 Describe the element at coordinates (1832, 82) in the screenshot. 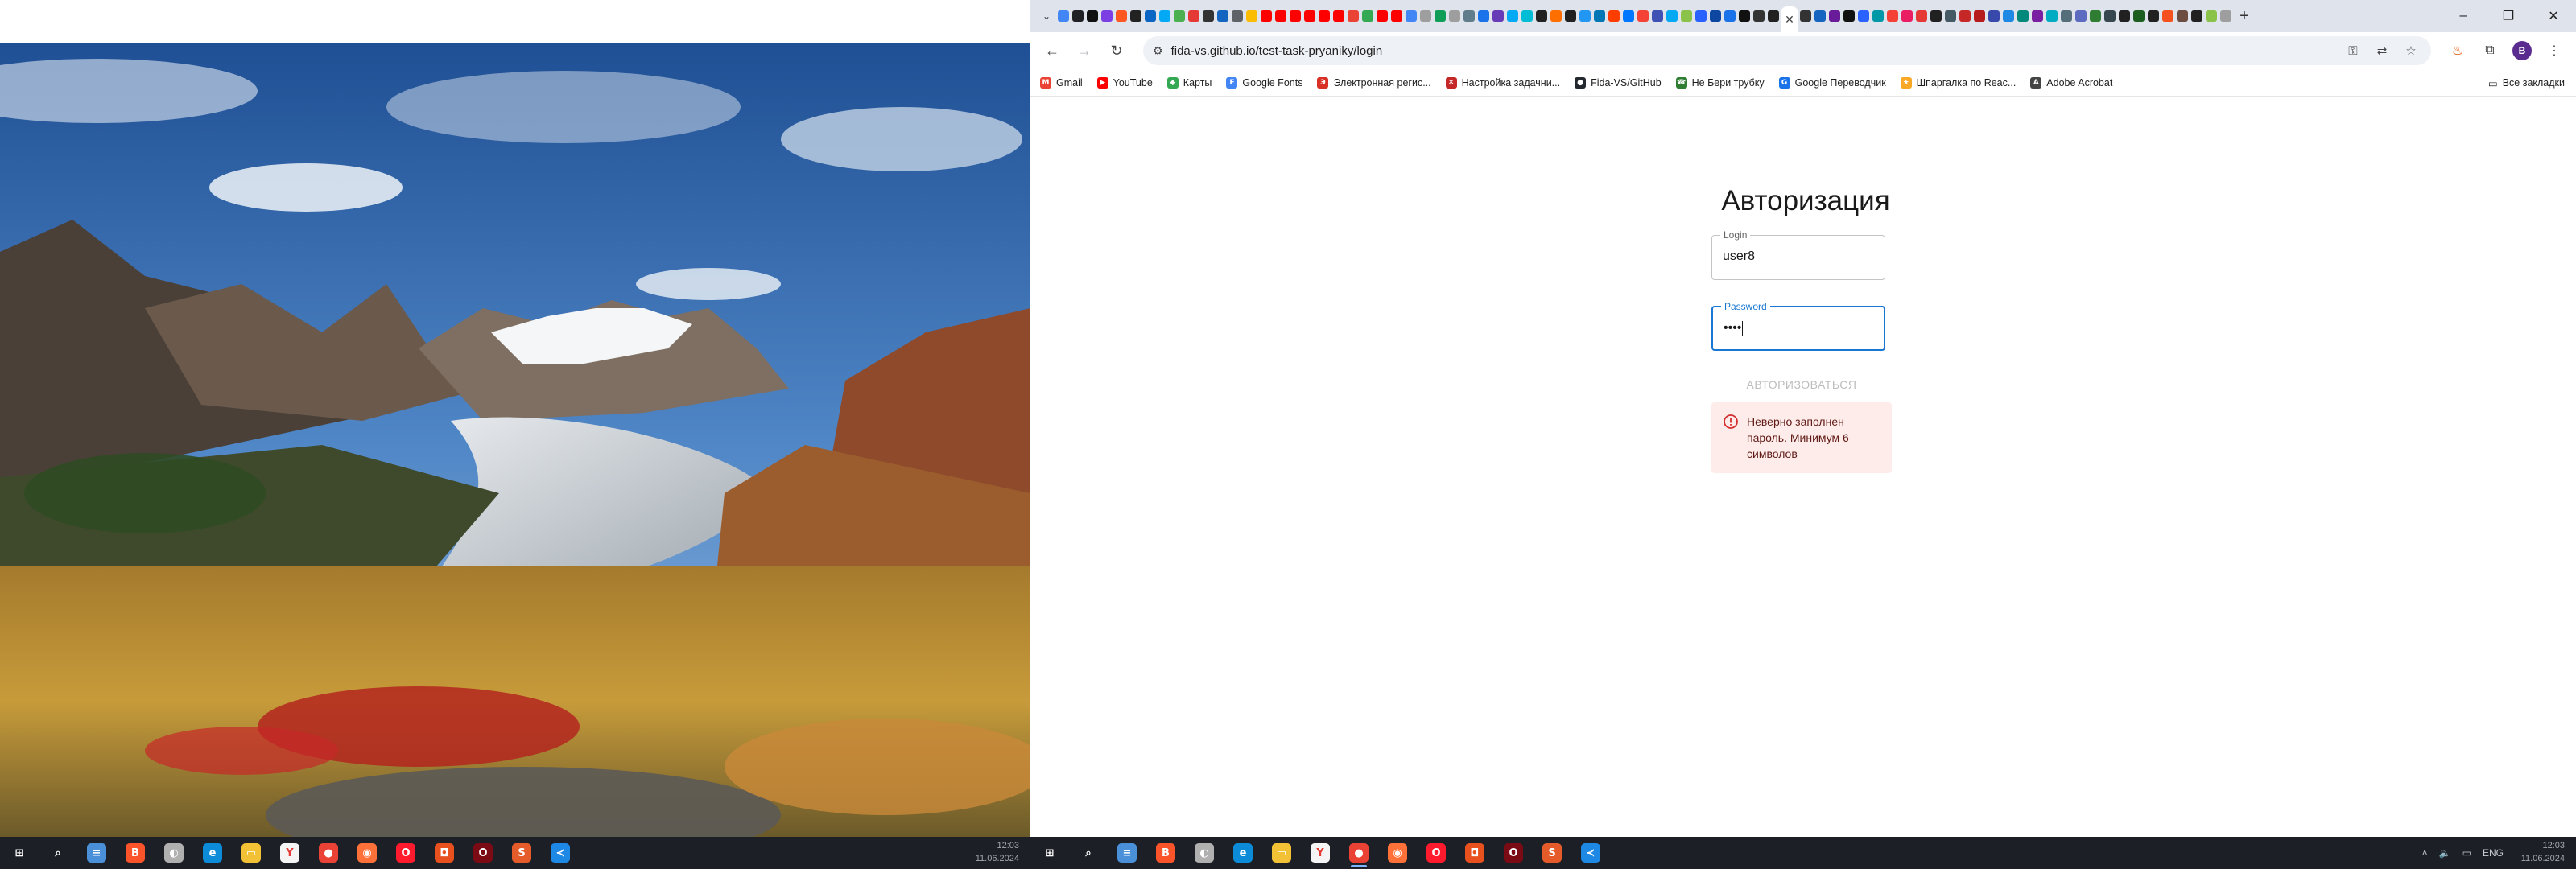

I see `bookmark-item: G Google Переводчик` at that location.